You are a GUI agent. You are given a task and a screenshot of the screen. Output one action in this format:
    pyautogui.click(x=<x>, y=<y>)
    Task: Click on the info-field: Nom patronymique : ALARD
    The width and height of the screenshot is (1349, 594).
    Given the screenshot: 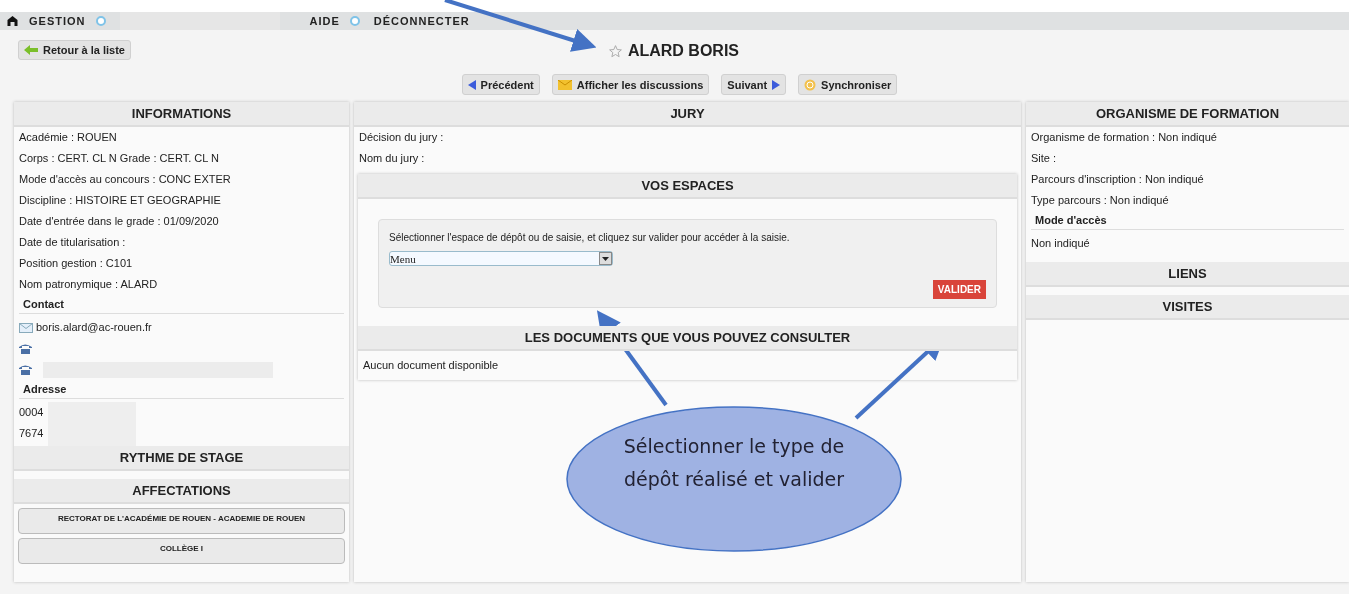 What is the action you would take?
    pyautogui.click(x=181, y=284)
    